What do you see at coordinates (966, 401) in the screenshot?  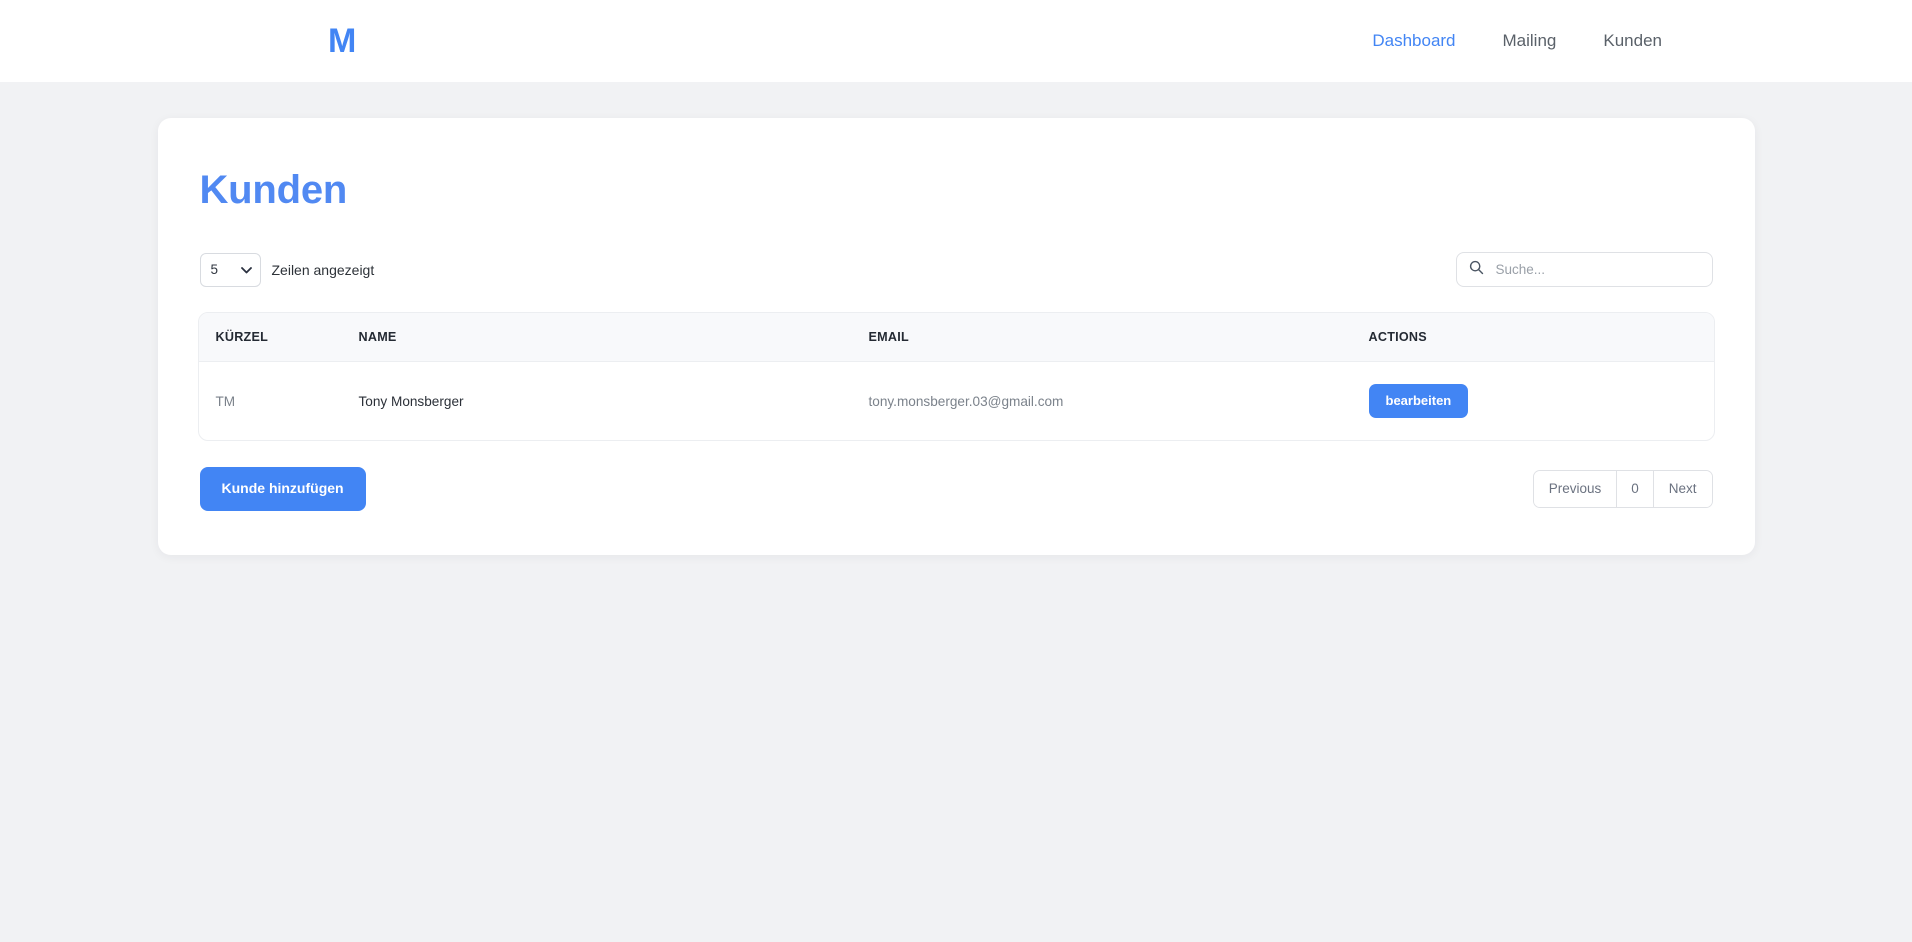 I see `cell-email: tony.monsberger.03@gmail.com` at bounding box center [966, 401].